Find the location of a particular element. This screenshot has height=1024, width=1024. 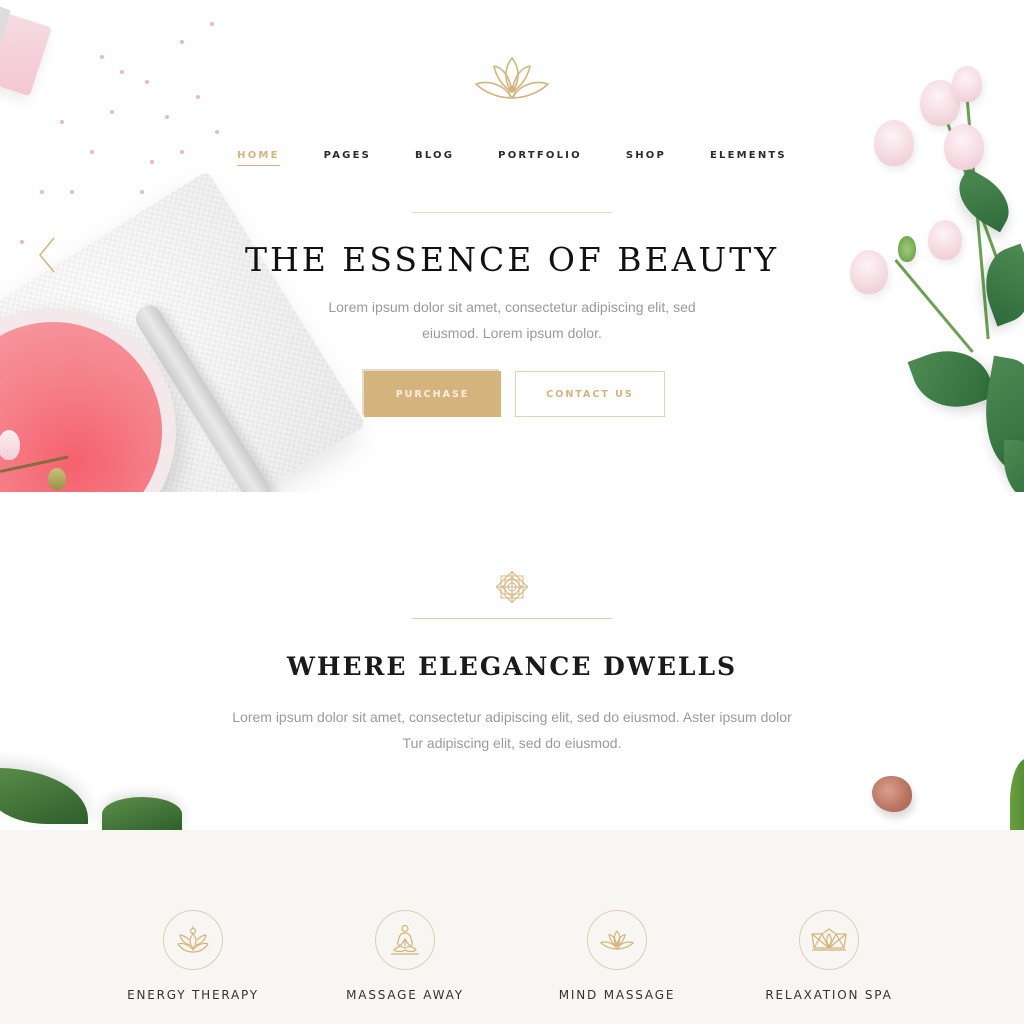

service-relaxation-spa: RELAXATION SPA is located at coordinates (829, 956).